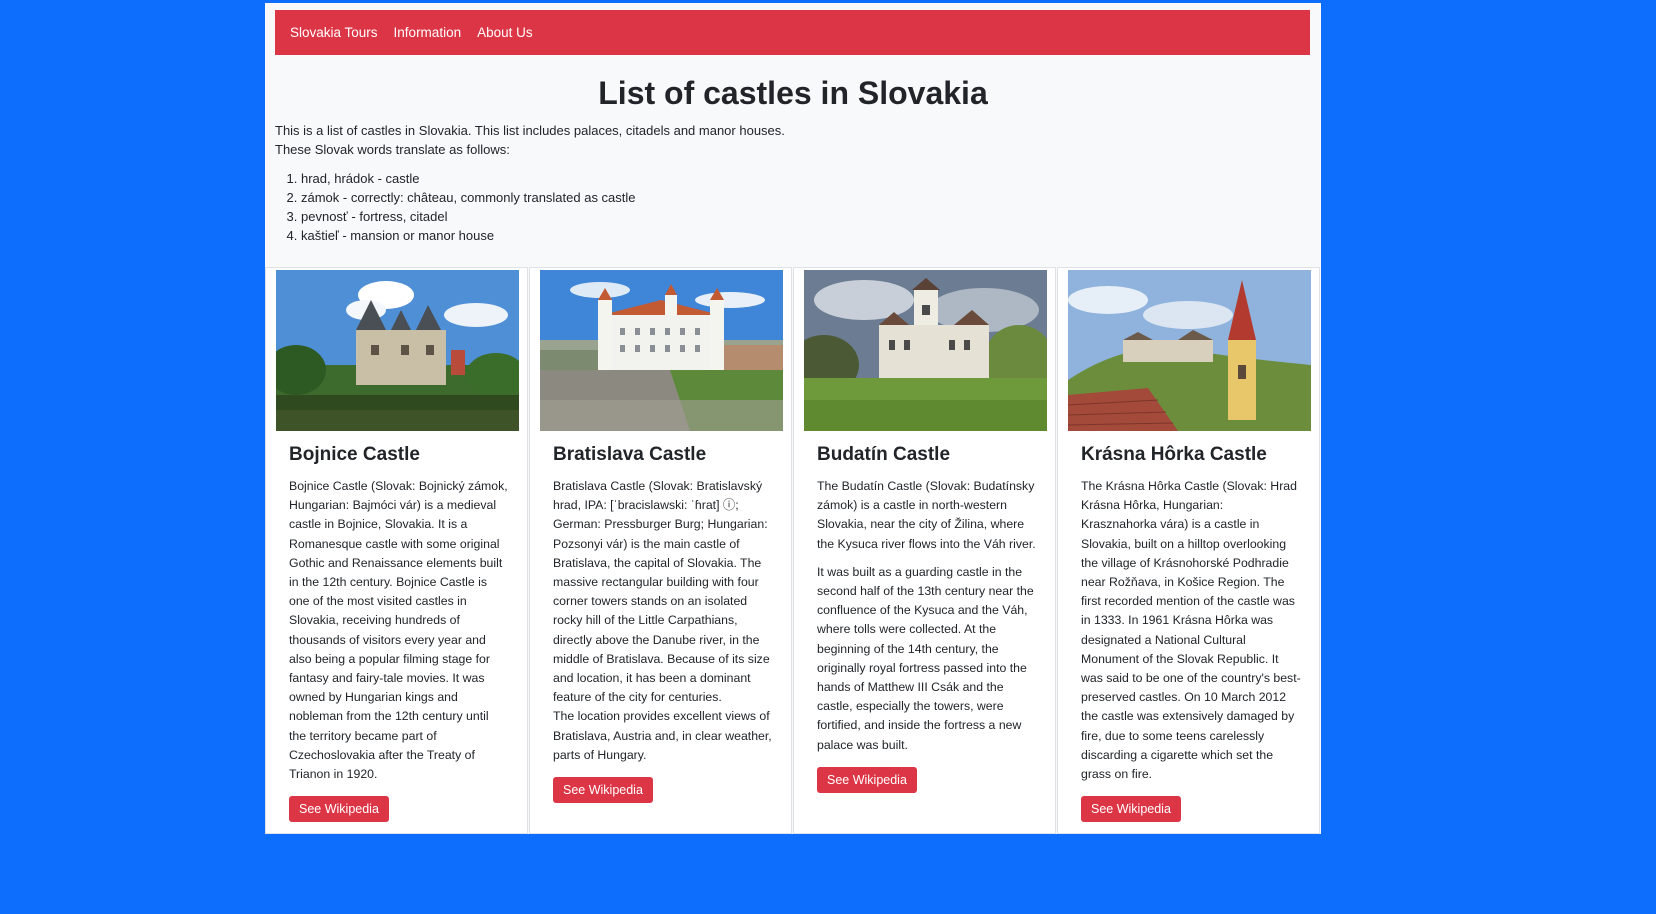 The height and width of the screenshot is (914, 1656). What do you see at coordinates (397, 350) in the screenshot?
I see `bojnice-castle-image` at bounding box center [397, 350].